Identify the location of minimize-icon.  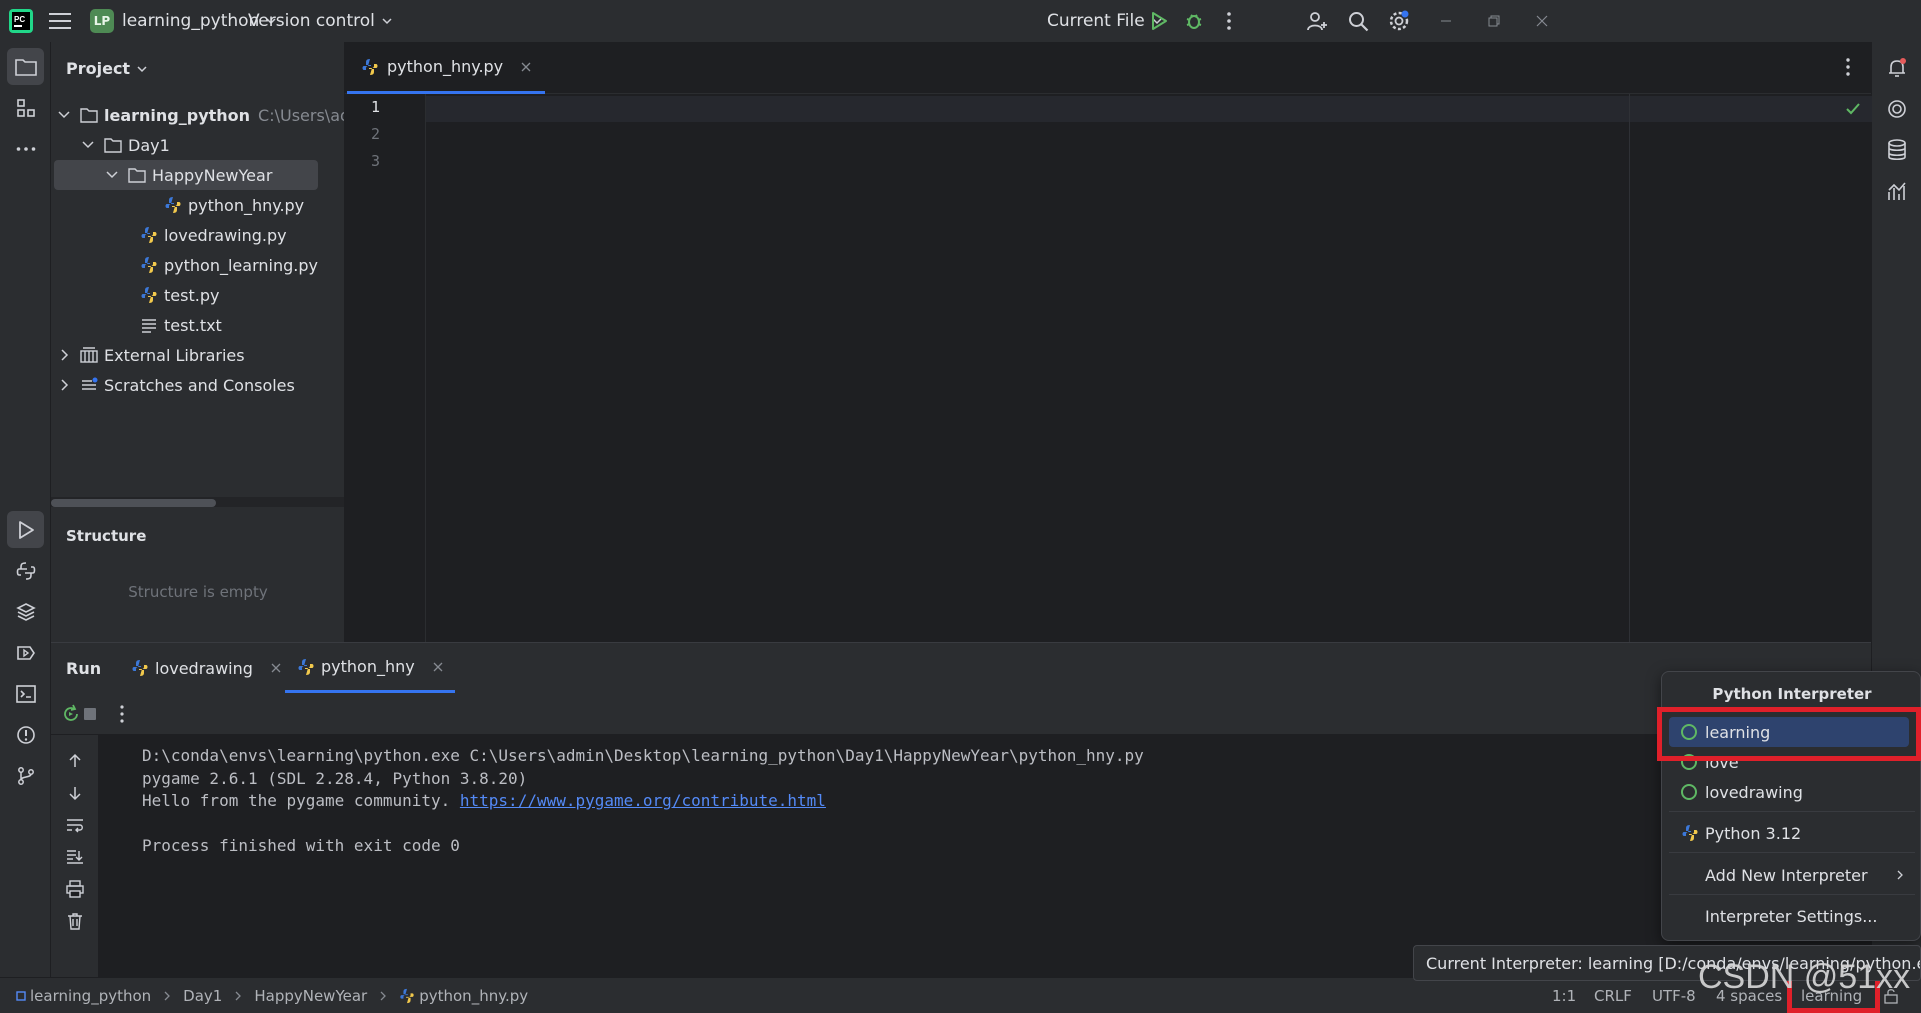
(1446, 21).